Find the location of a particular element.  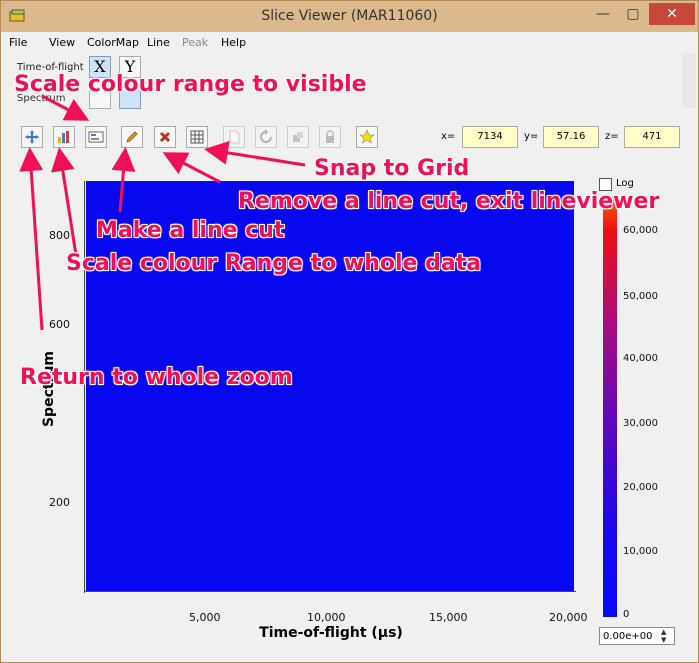

annotation-line-cut: Make a line cut is located at coordinates (190, 230).